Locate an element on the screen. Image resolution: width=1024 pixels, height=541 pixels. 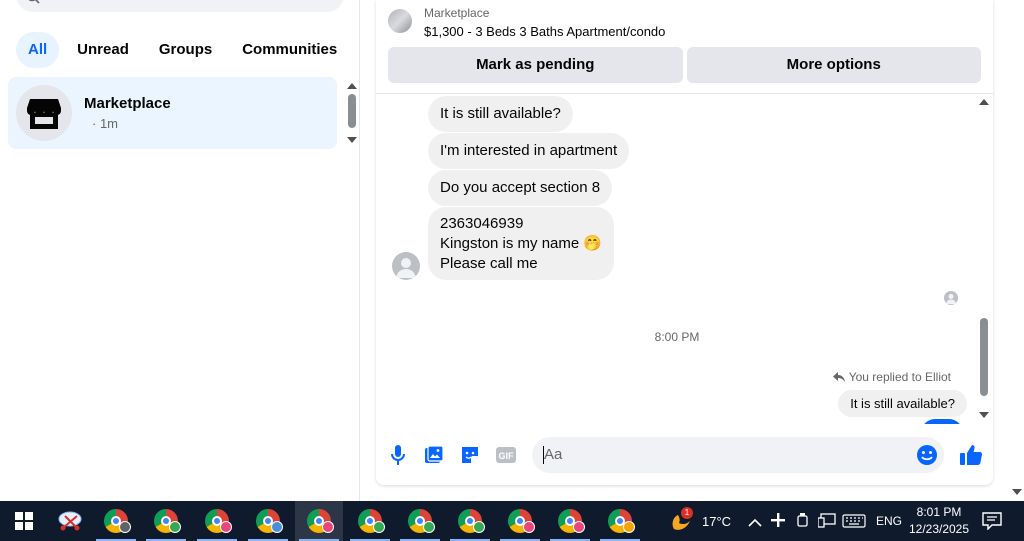
incoming-message: Do you accept section 8 is located at coordinates (520, 188).